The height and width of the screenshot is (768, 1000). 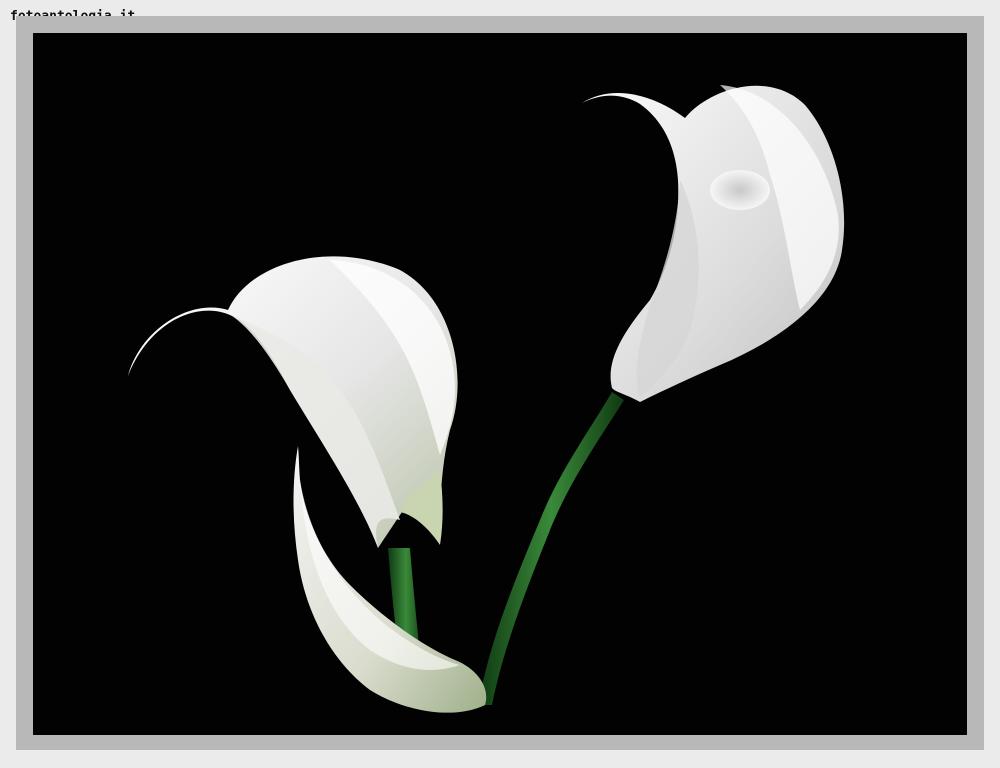 I want to click on right-lily, so click(x=713, y=243).